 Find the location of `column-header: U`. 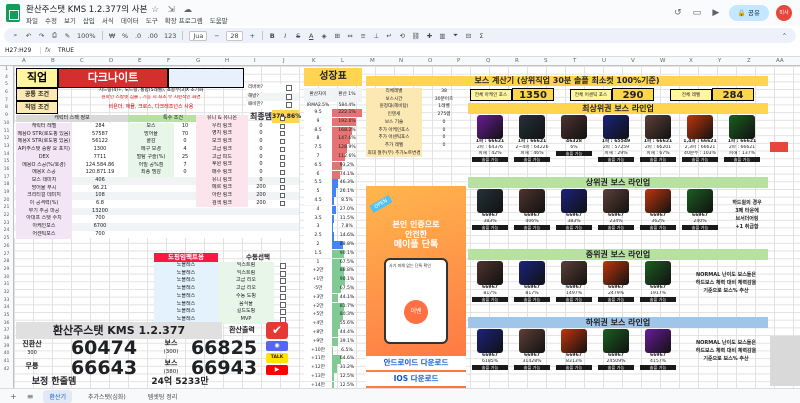

column-header: U is located at coordinates (604, 61).